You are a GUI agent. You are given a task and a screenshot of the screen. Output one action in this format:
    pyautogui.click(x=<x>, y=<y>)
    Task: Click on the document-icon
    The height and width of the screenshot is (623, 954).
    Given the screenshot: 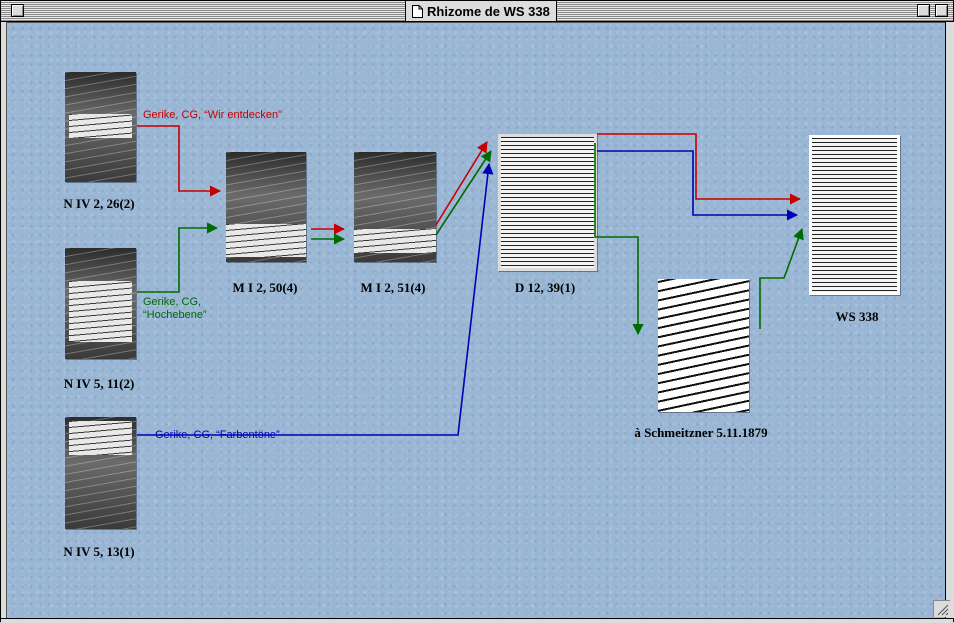 What is the action you would take?
    pyautogui.click(x=417, y=11)
    